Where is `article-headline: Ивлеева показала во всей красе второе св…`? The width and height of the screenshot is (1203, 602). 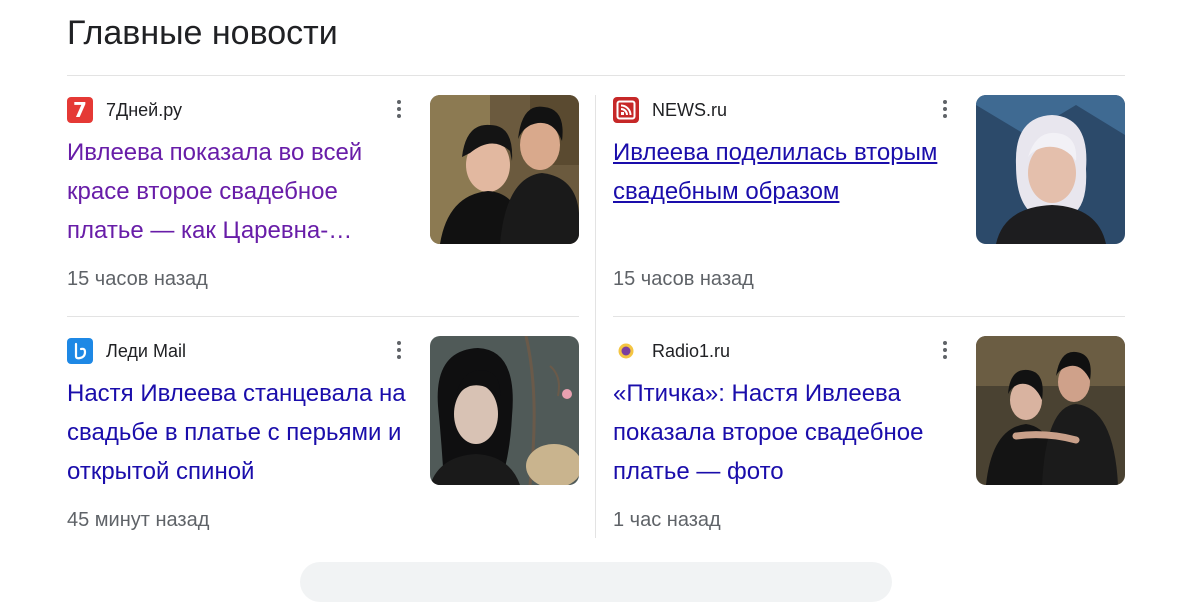
article-headline: Ивлеева показала во всей красе второе св… is located at coordinates (237, 191).